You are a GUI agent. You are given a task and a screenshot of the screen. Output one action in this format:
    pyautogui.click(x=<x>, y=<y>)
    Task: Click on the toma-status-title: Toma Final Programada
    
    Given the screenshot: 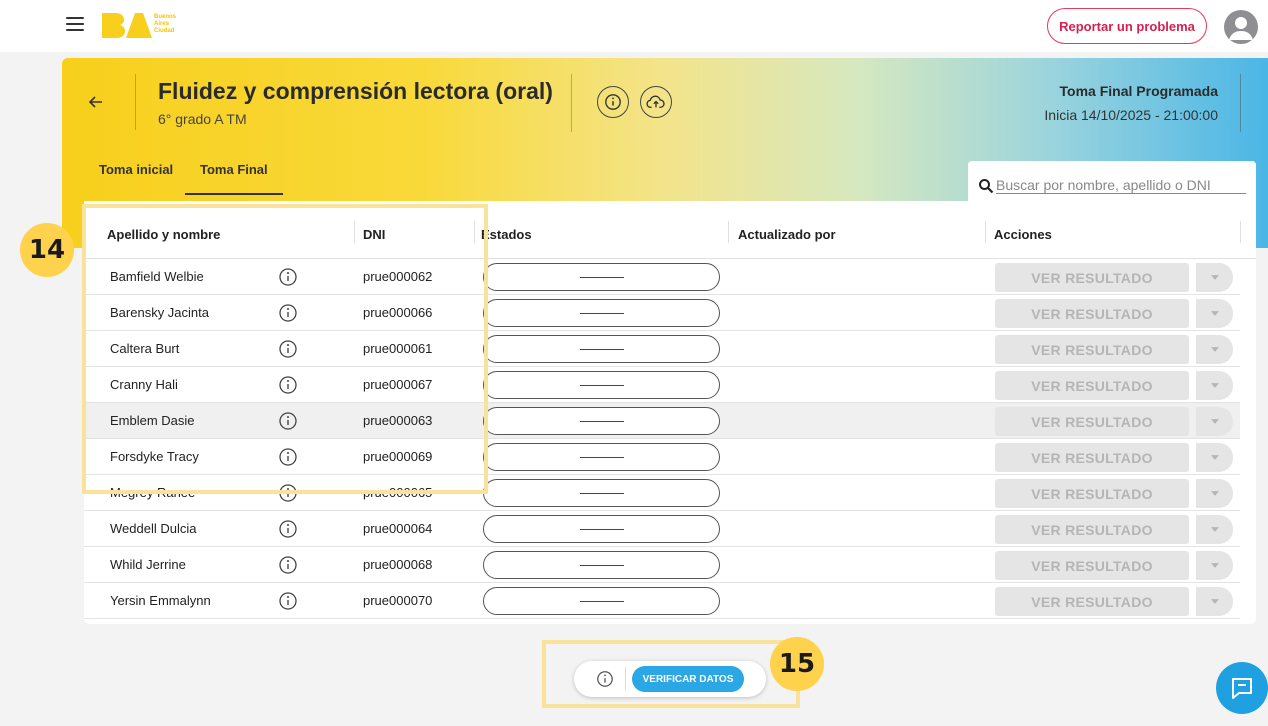 What is the action you would take?
    pyautogui.click(x=1138, y=91)
    